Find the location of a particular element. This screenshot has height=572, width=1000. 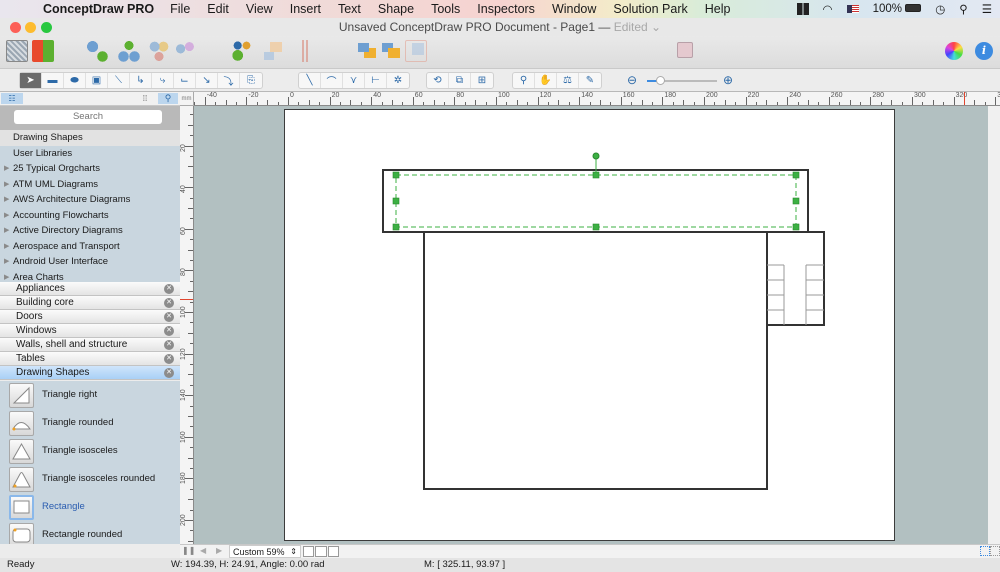

library-item-accounting: ▶ Accounting Flowcharts is located at coordinates (90, 216).